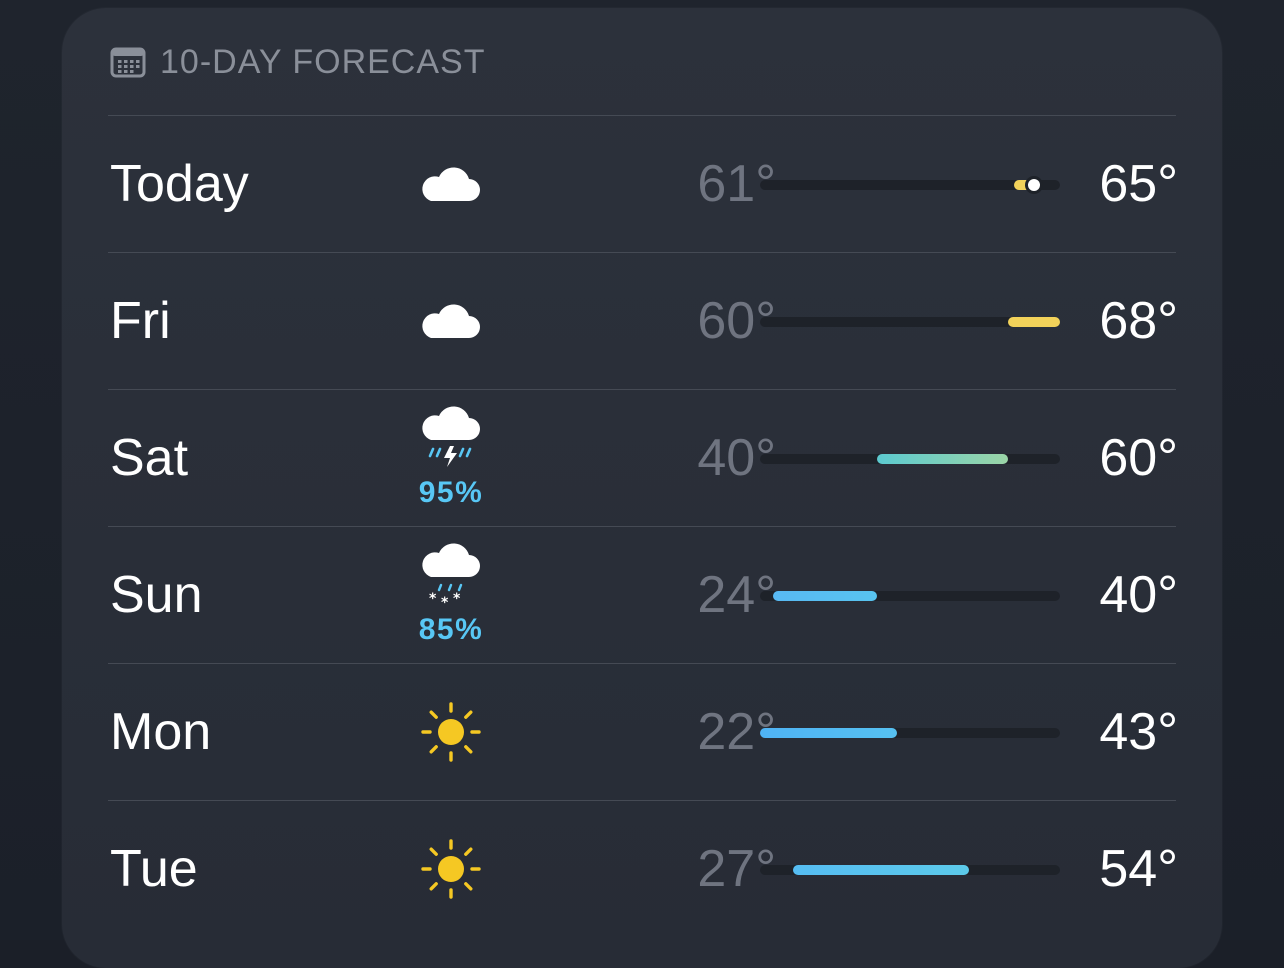  Describe the element at coordinates (1138, 321) in the screenshot. I see `high-temp: 68°` at that location.